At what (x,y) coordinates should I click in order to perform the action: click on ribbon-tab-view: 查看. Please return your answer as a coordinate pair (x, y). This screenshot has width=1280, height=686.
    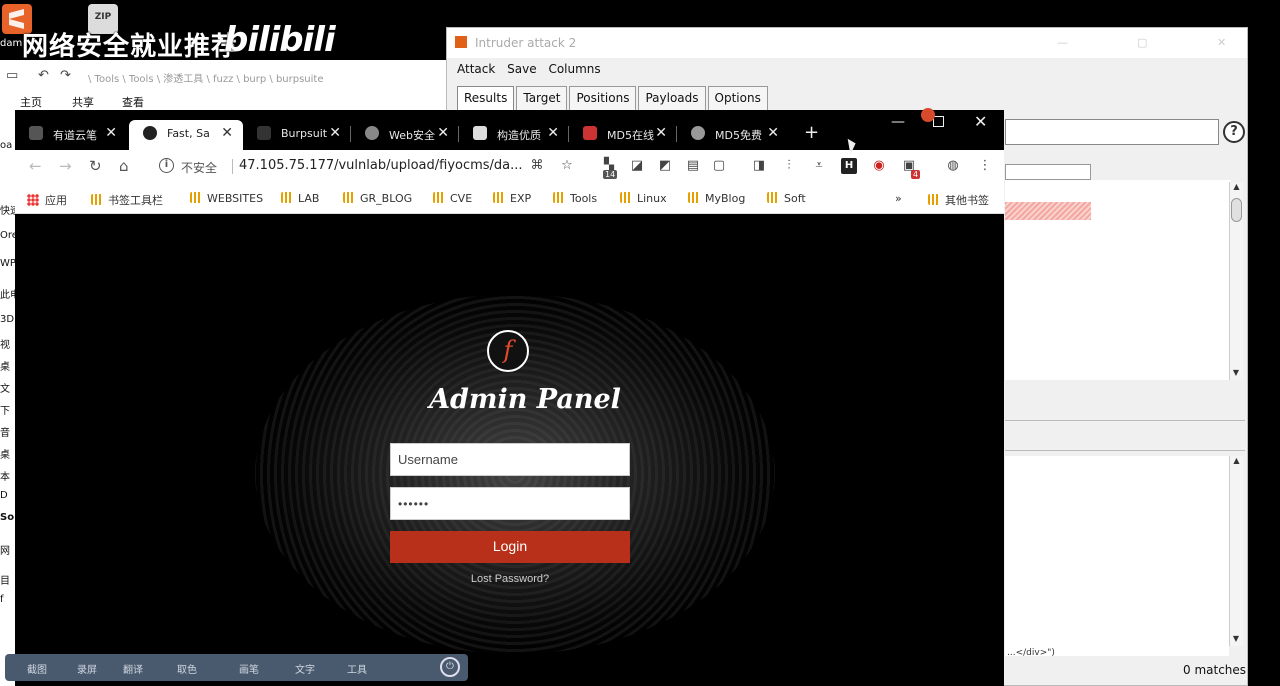
    Looking at the image, I should click on (133, 102).